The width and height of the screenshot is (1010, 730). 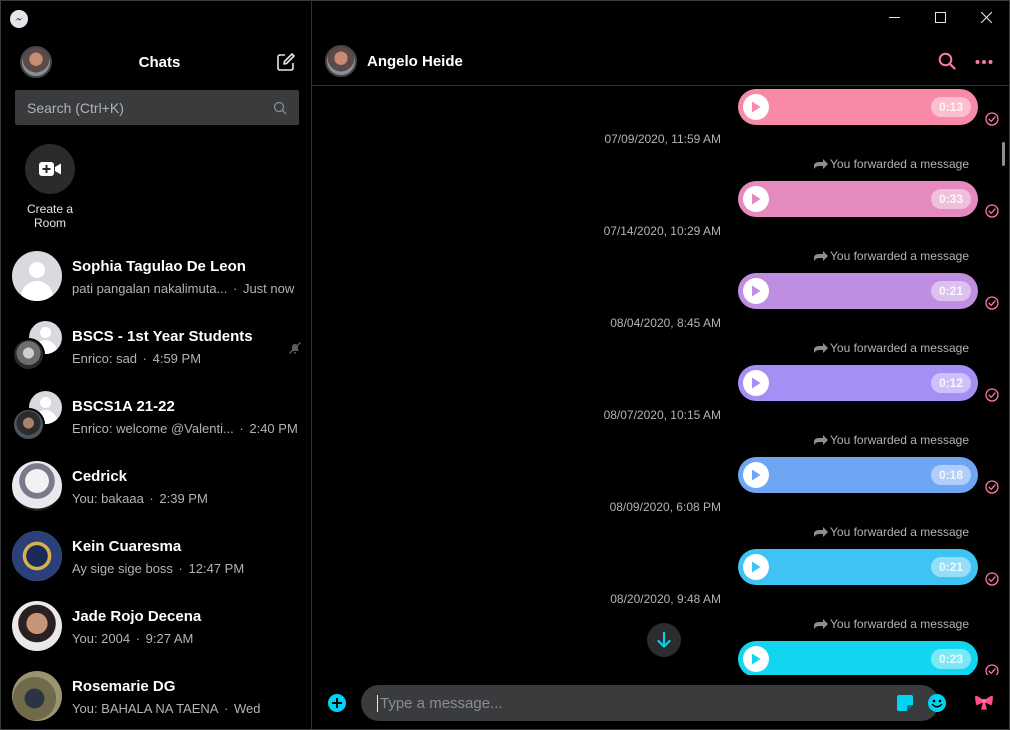 What do you see at coordinates (858, 475) in the screenshot?
I see `voice-message: 0:18` at bounding box center [858, 475].